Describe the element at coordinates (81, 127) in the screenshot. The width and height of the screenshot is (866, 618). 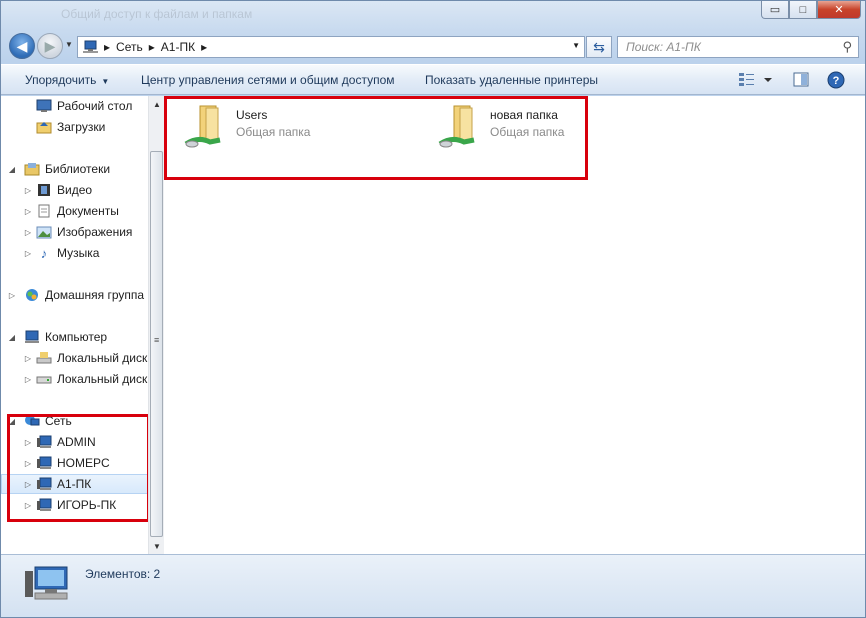
I see `sidebar-item-label: Загрузки` at that location.